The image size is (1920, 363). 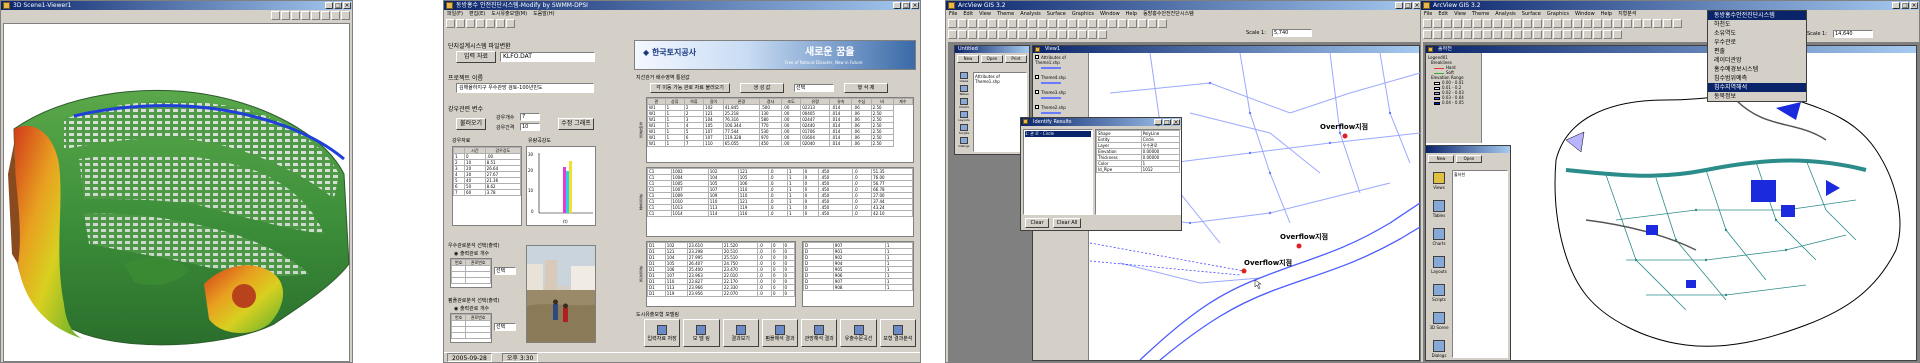 I want to click on project-icon: Scripts, so click(x=1439, y=297).